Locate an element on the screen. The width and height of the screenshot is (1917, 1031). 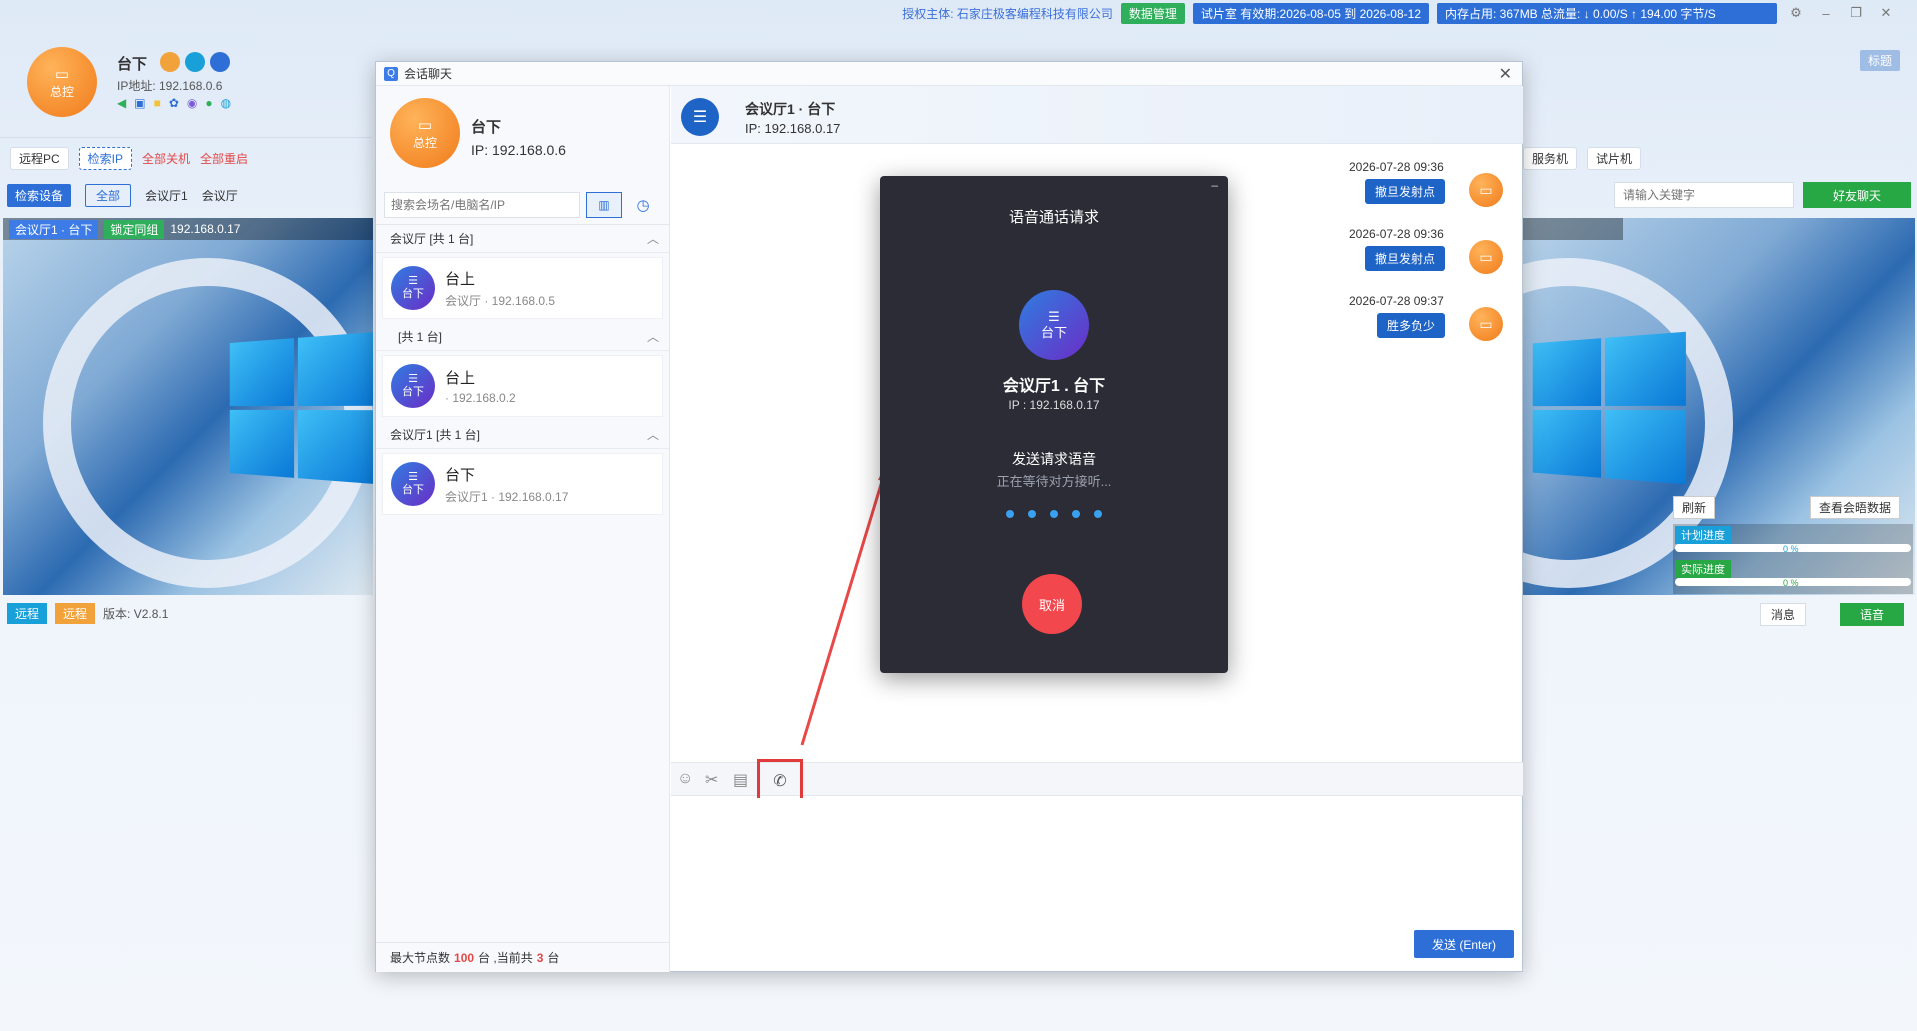
sender-avatar-icon: ▭ is located at coordinates (1486, 324).